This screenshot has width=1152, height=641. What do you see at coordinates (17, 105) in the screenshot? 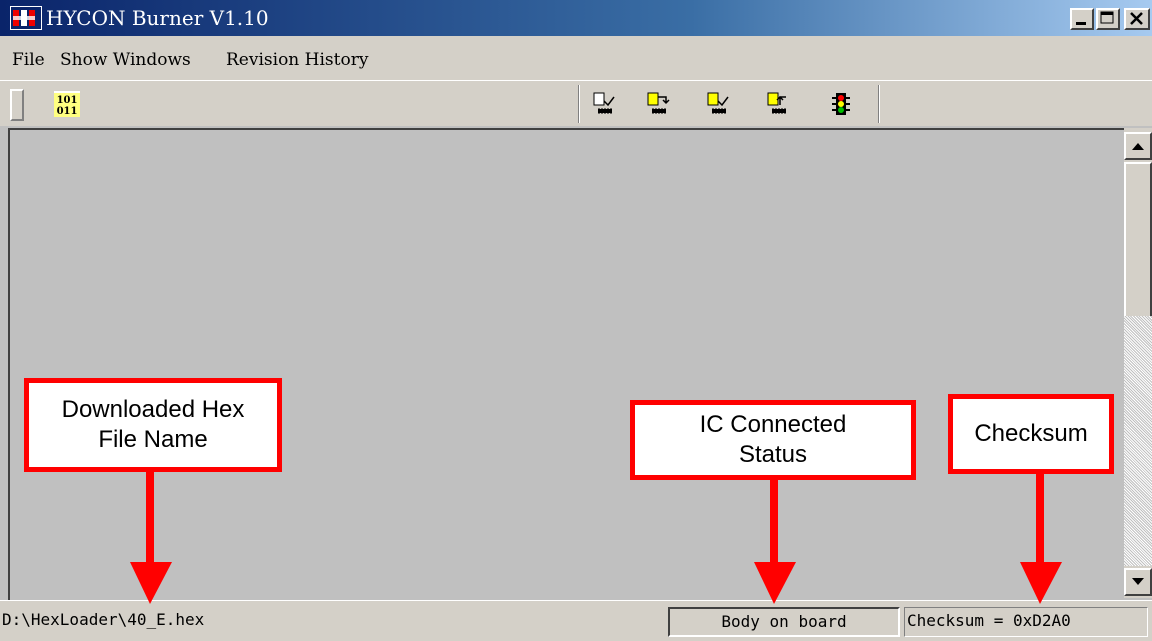
I see `toolbar-grip` at bounding box center [17, 105].